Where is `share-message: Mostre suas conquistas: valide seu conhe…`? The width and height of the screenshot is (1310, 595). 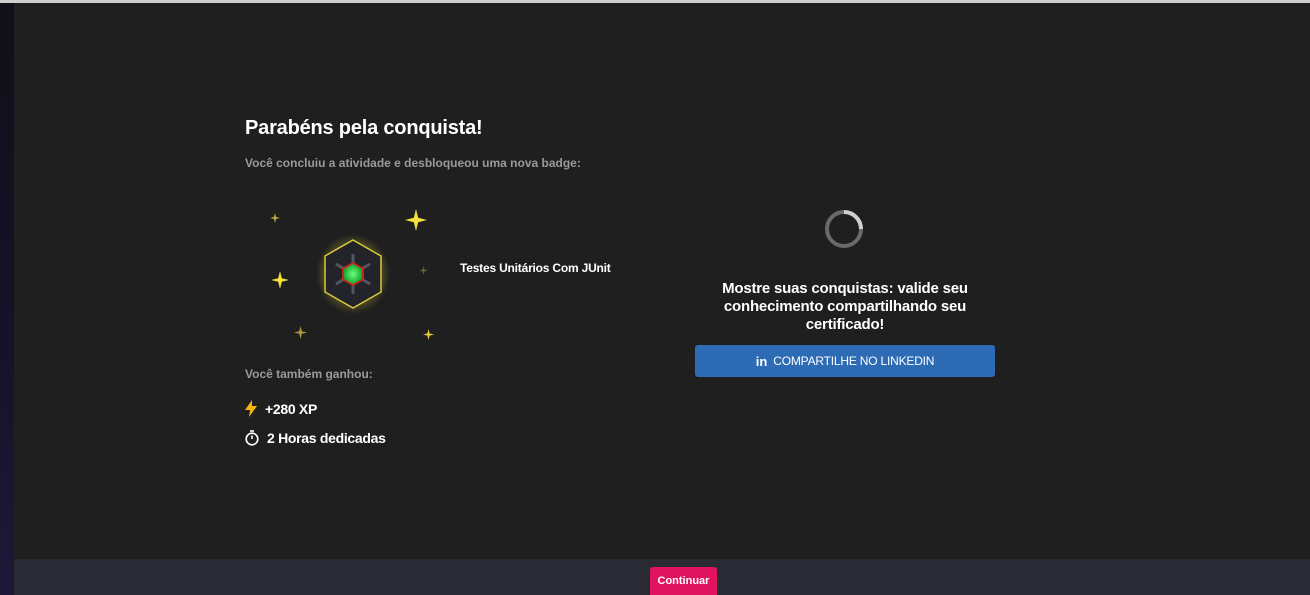
share-message: Mostre suas conquistas: valide seu conhe… is located at coordinates (845, 306).